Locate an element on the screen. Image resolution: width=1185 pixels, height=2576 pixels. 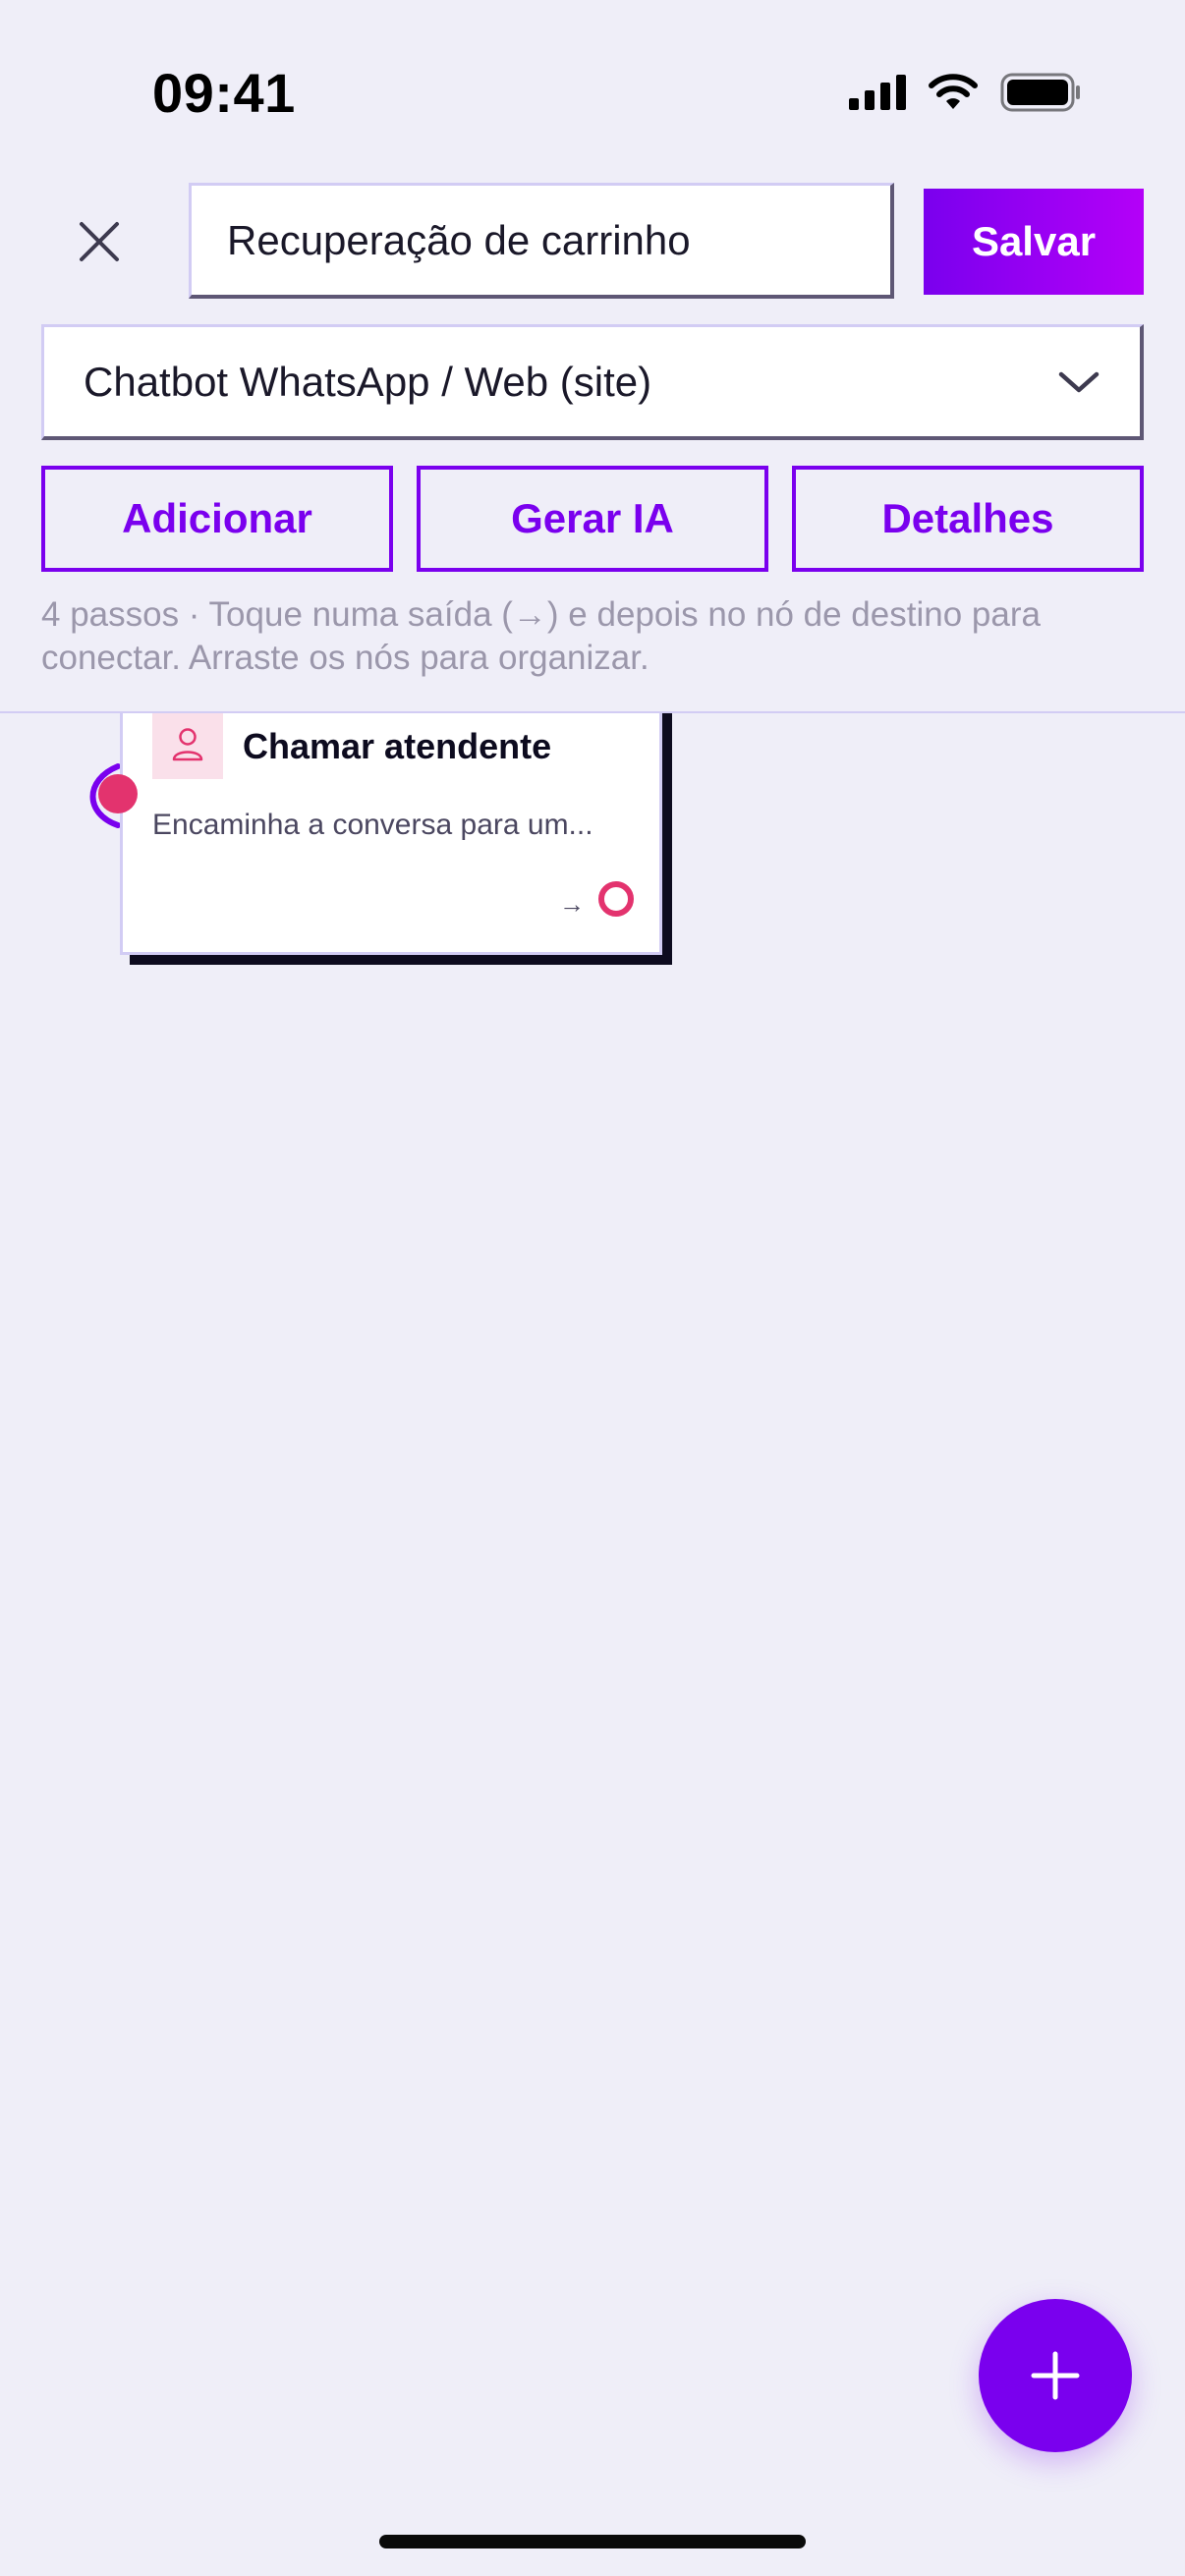
node-input-port is located at coordinates (118, 793).